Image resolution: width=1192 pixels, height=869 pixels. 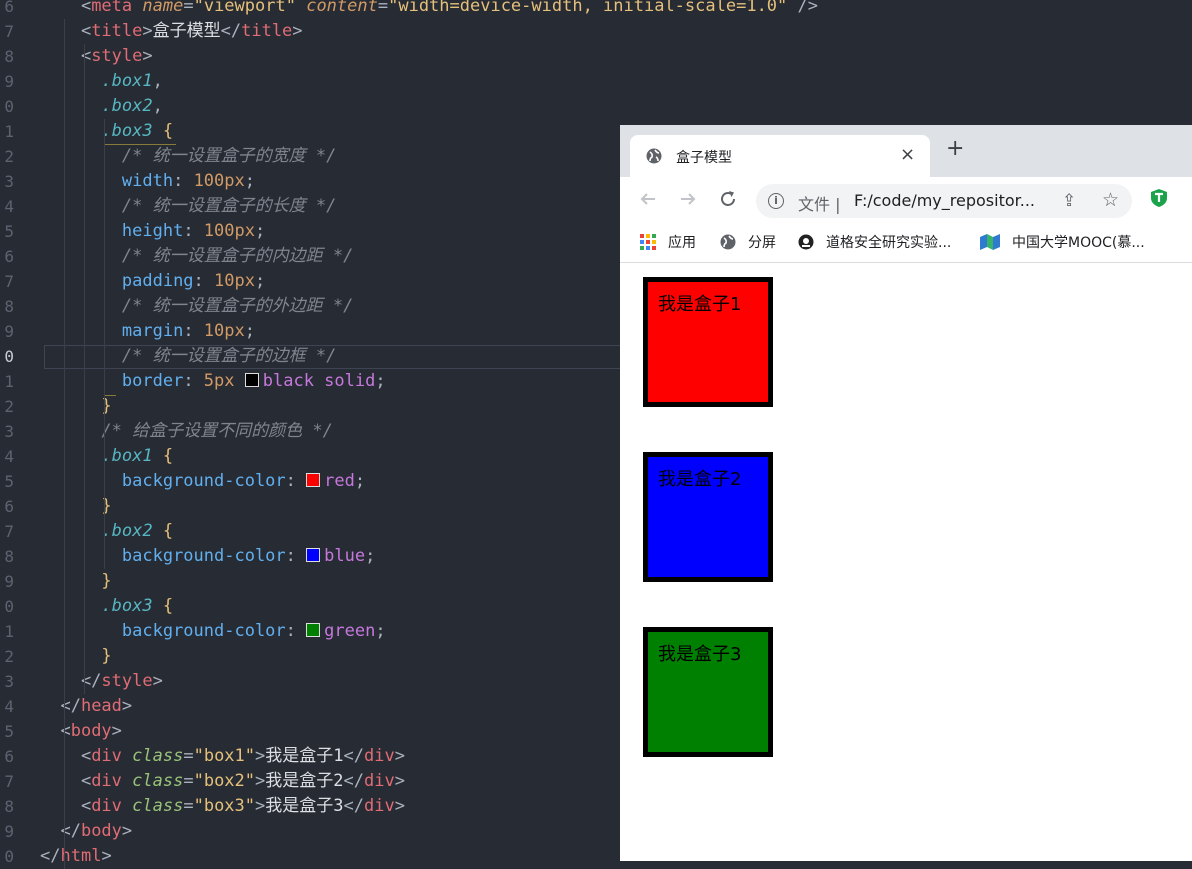 What do you see at coordinates (648, 199) in the screenshot?
I see `back-arrow-icon` at bounding box center [648, 199].